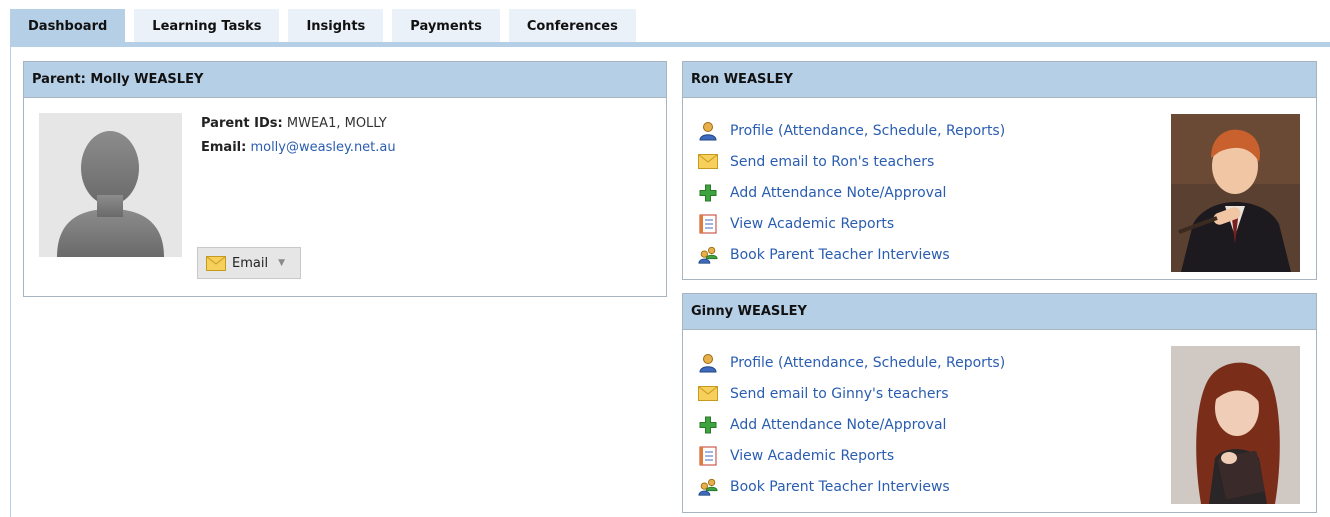 This screenshot has height=517, width=1330. I want to click on tab-dashboard: Dashboard, so click(68, 26).